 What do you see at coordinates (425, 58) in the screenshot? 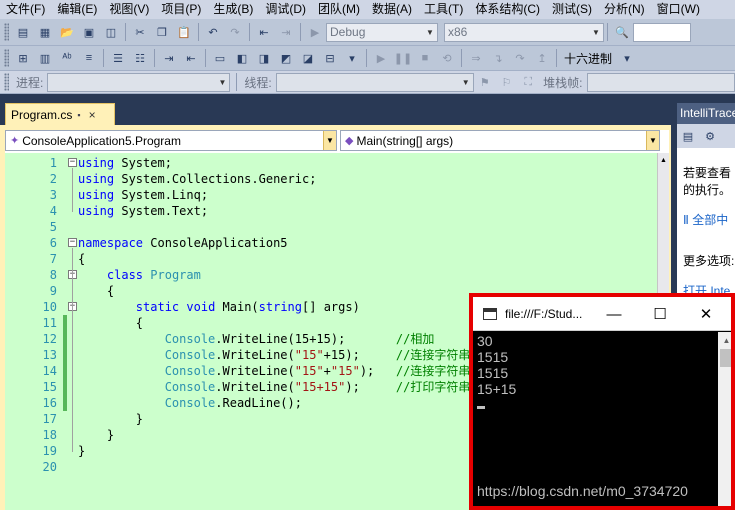
I see `stop-debugging-icon: ■` at bounding box center [425, 58].